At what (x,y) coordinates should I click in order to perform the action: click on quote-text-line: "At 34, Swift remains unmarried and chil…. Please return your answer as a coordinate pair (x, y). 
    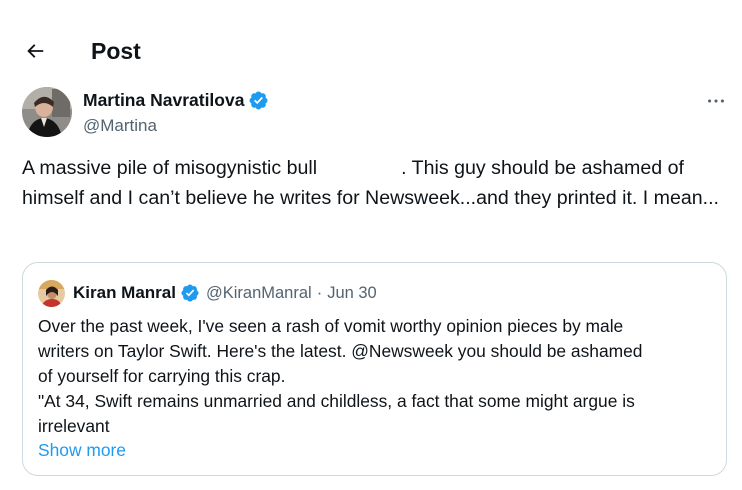
    Looking at the image, I should click on (336, 401).